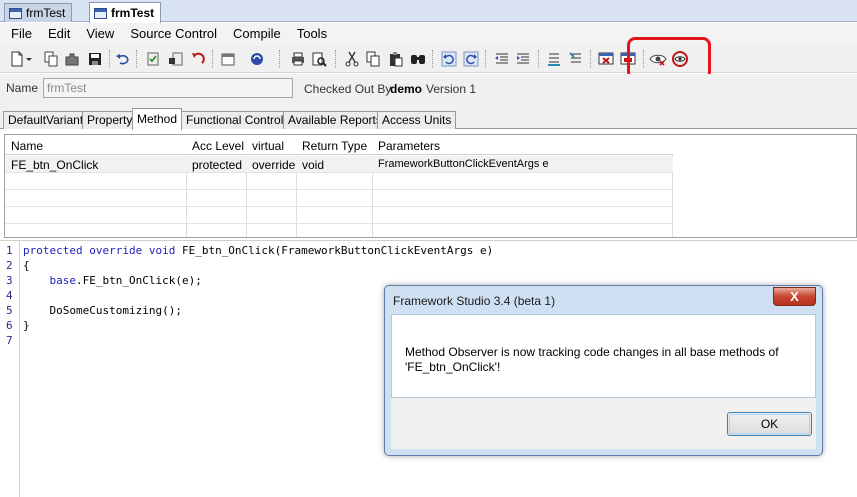 The width and height of the screenshot is (857, 497). I want to click on menu-source-control: Source Control, so click(173, 34).